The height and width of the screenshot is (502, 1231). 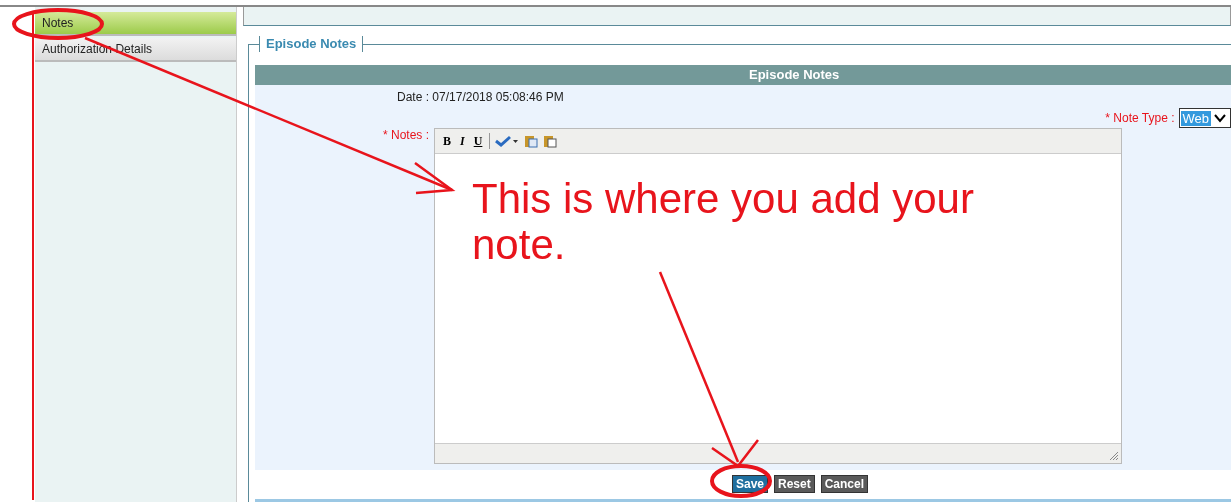 I want to click on section-header: Episode Notes, so click(x=743, y=75).